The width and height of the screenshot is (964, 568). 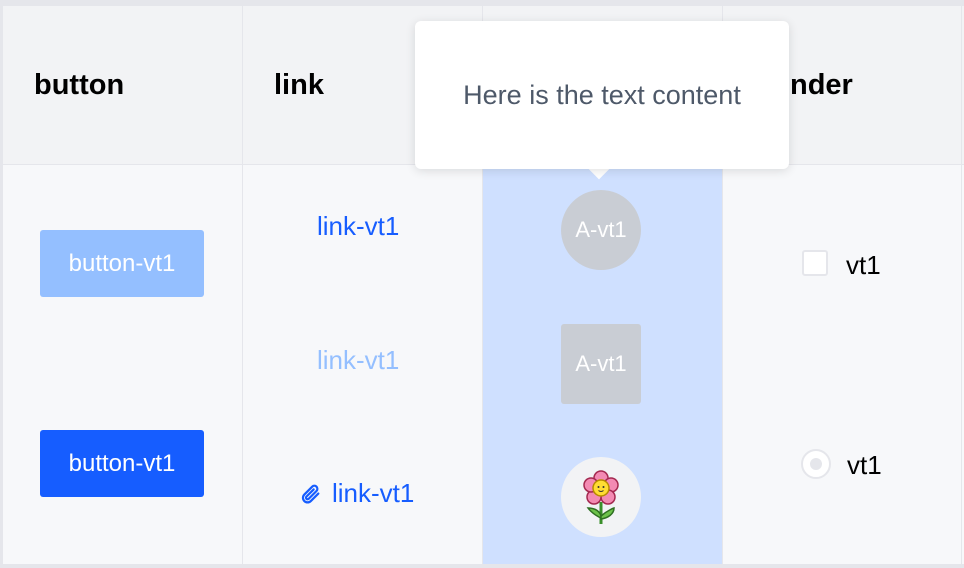 I want to click on disabled-button: button-vt1, so click(x=122, y=263).